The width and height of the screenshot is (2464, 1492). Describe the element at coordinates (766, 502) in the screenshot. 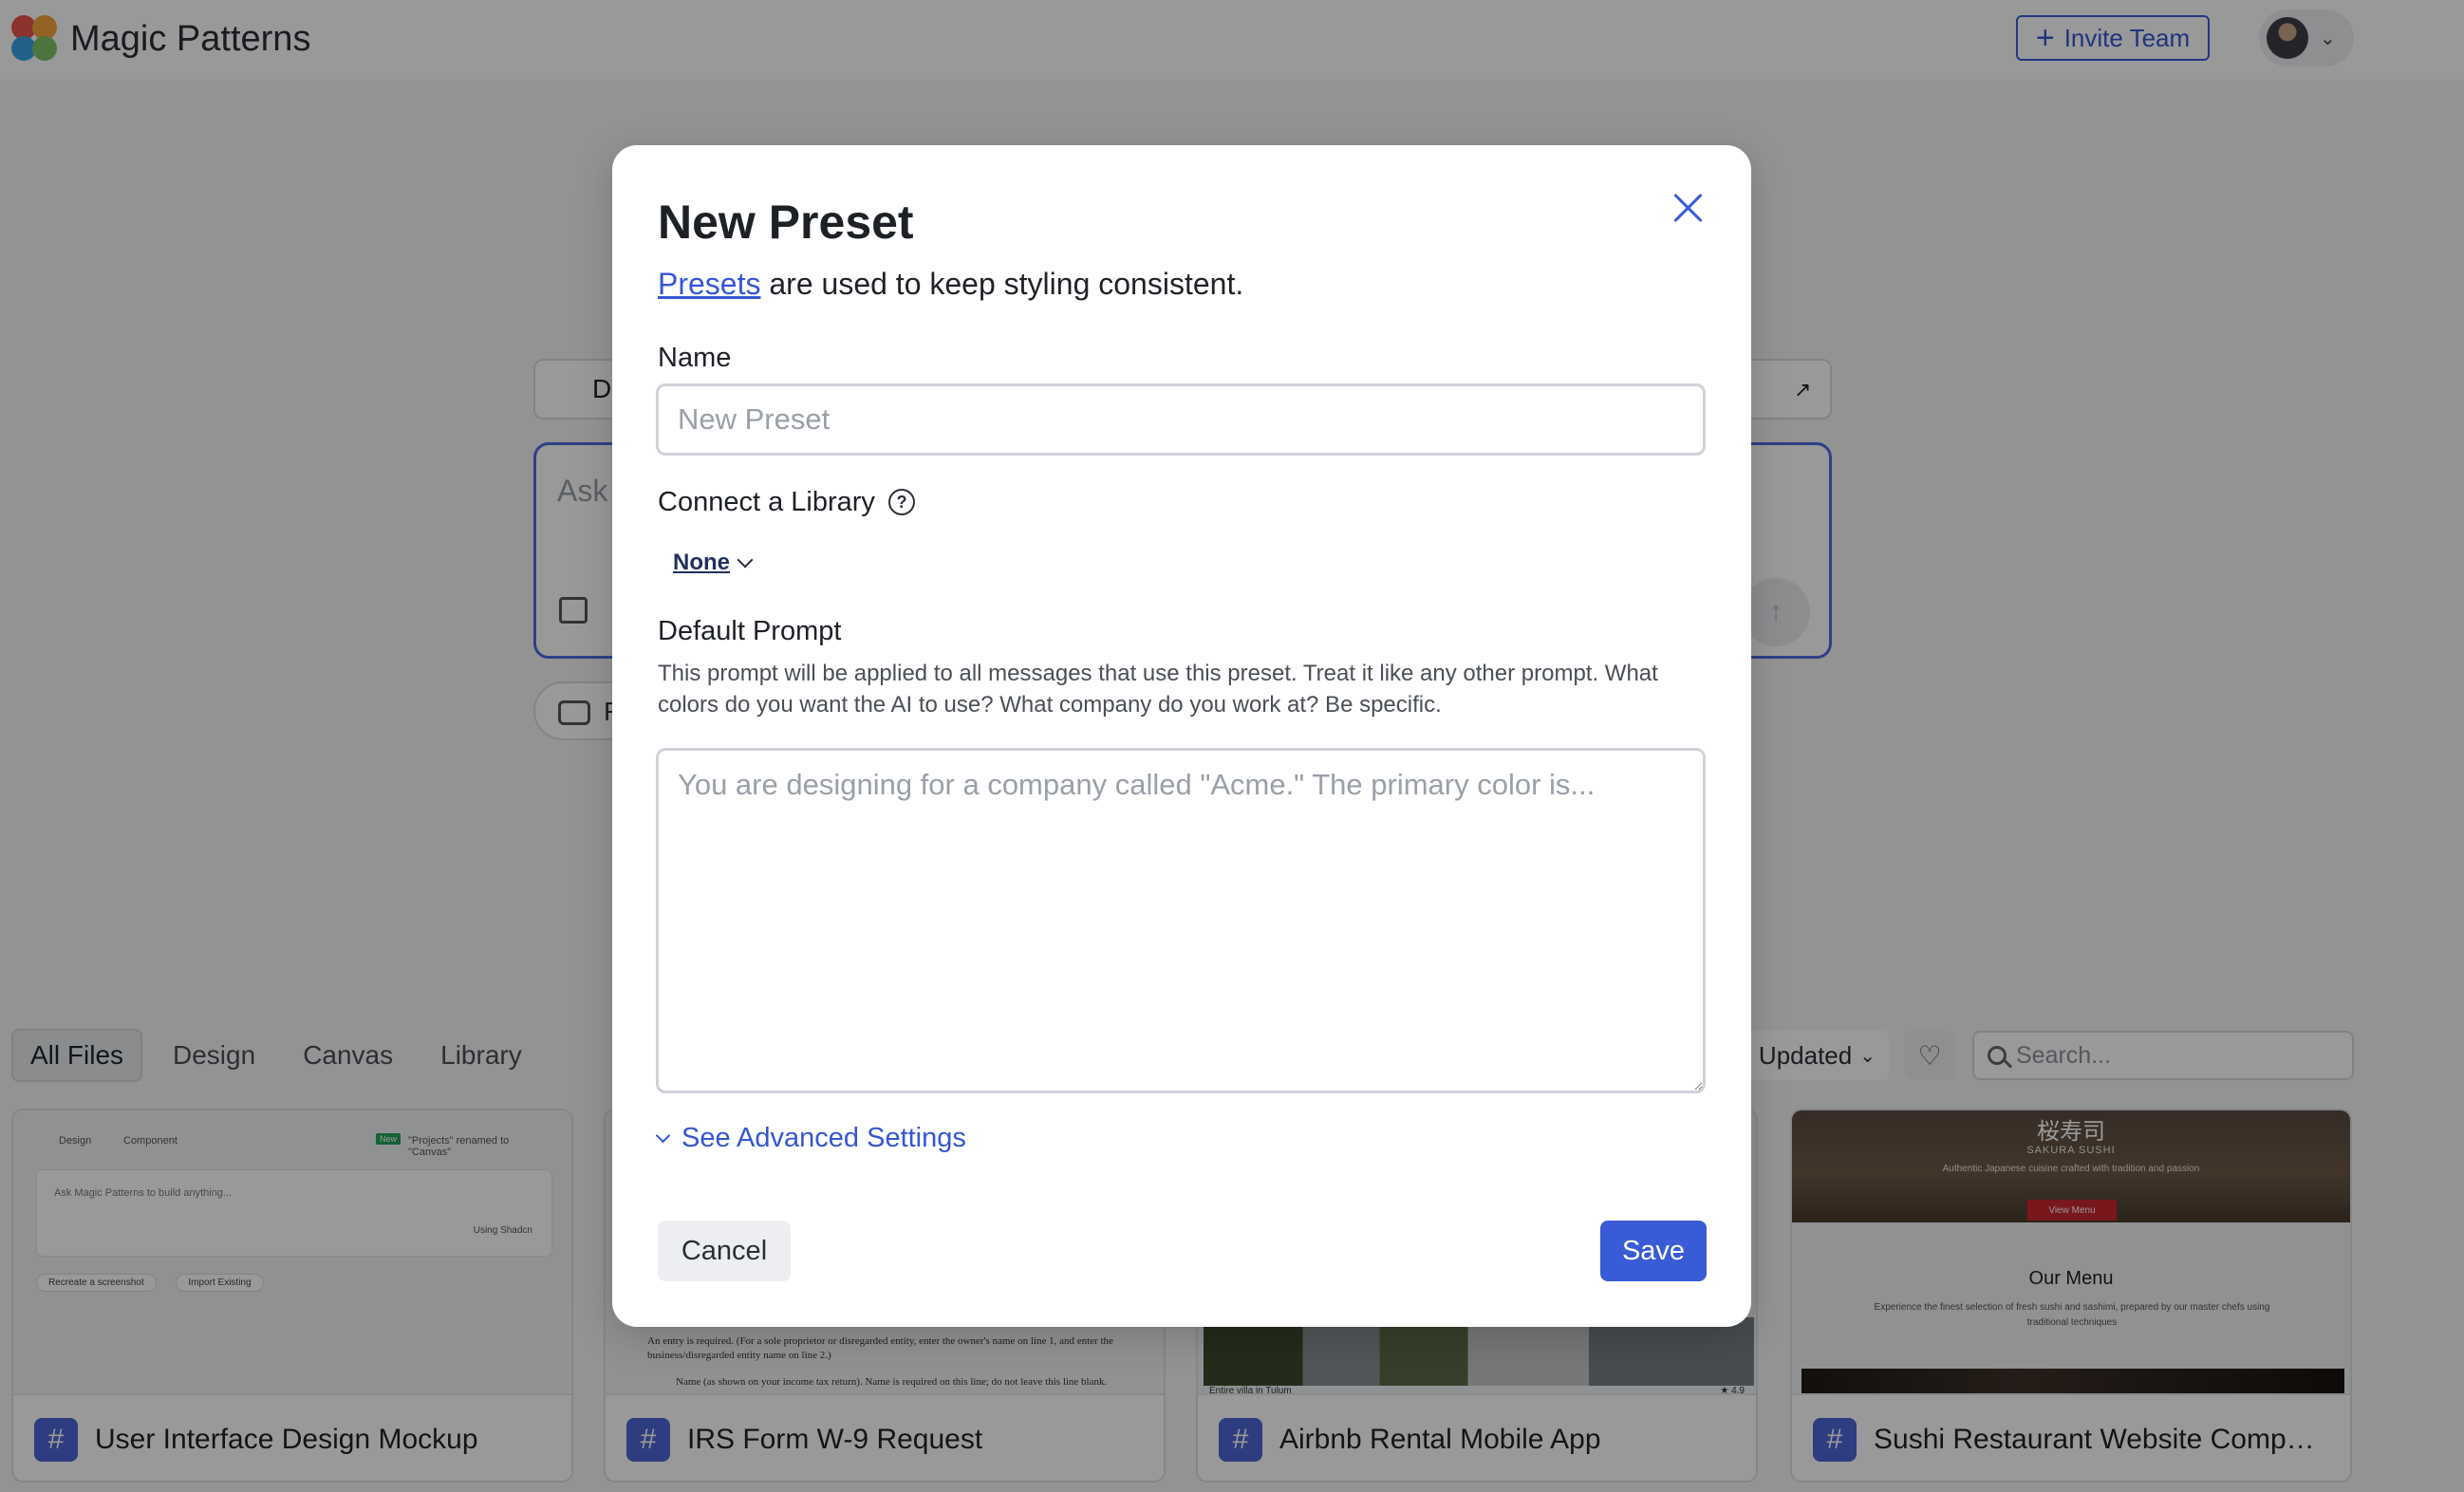

I see `library-label: Connect a Library` at that location.